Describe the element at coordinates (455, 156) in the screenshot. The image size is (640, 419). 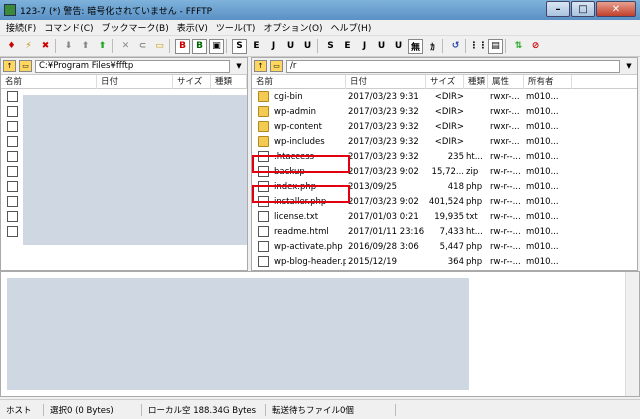
I see `cell-size: 235` at that location.